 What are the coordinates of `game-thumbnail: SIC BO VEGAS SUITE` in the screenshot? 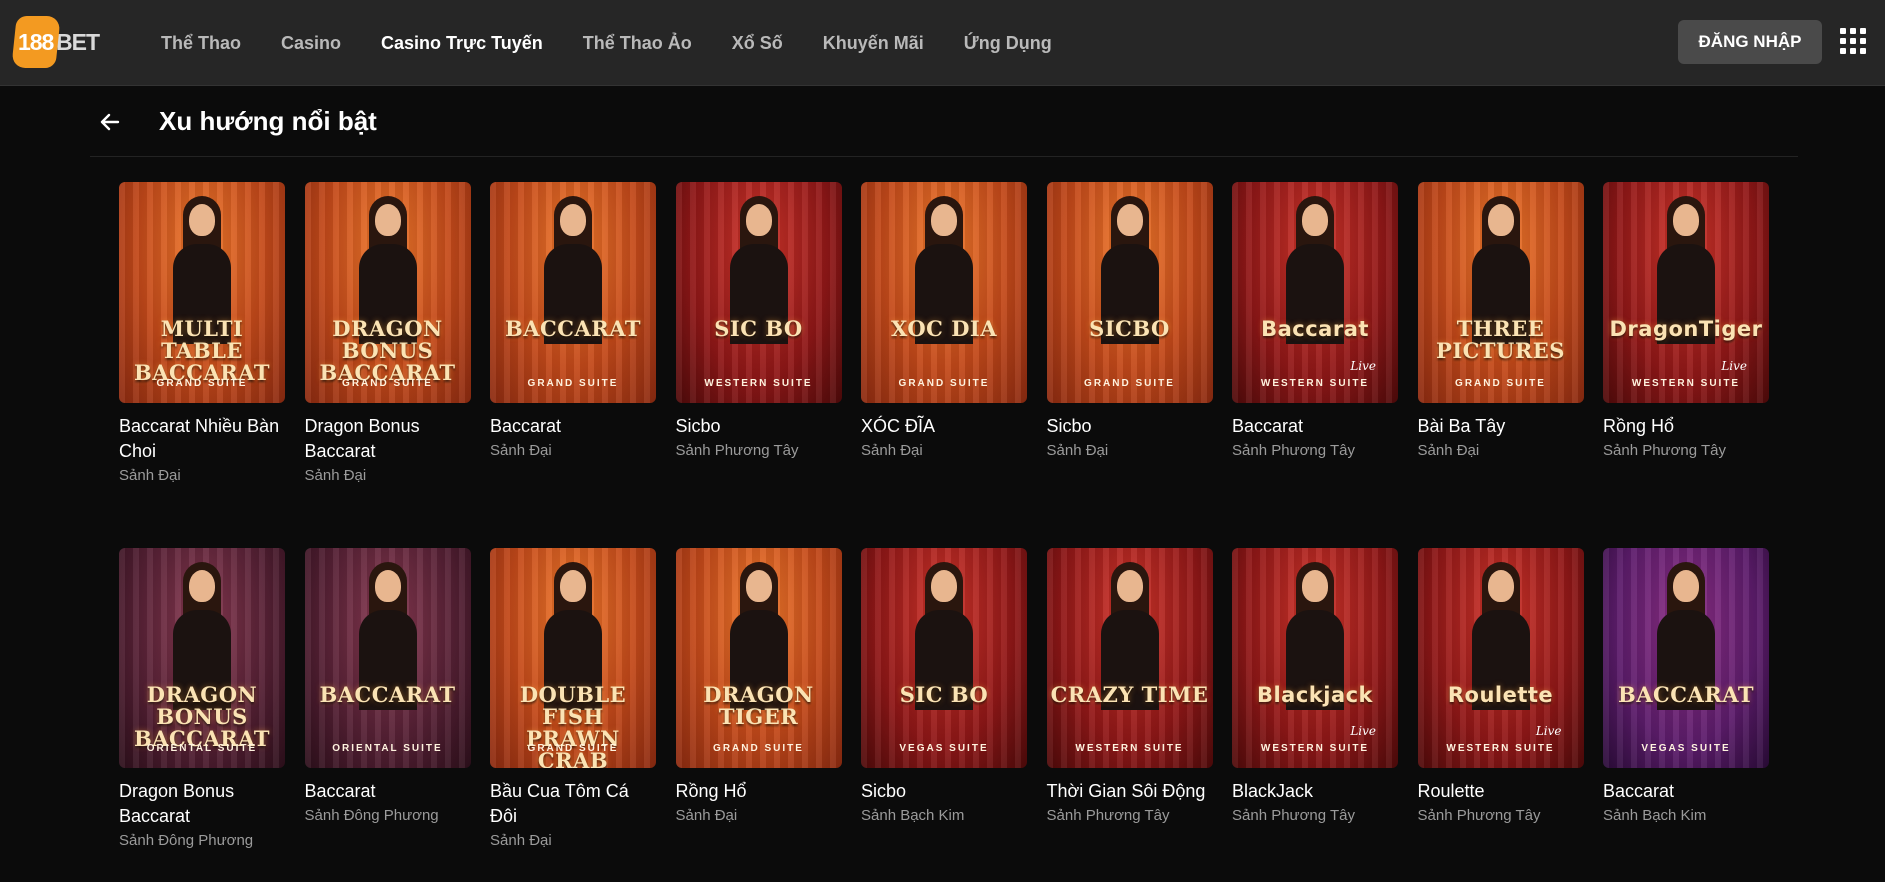 It's located at (944, 658).